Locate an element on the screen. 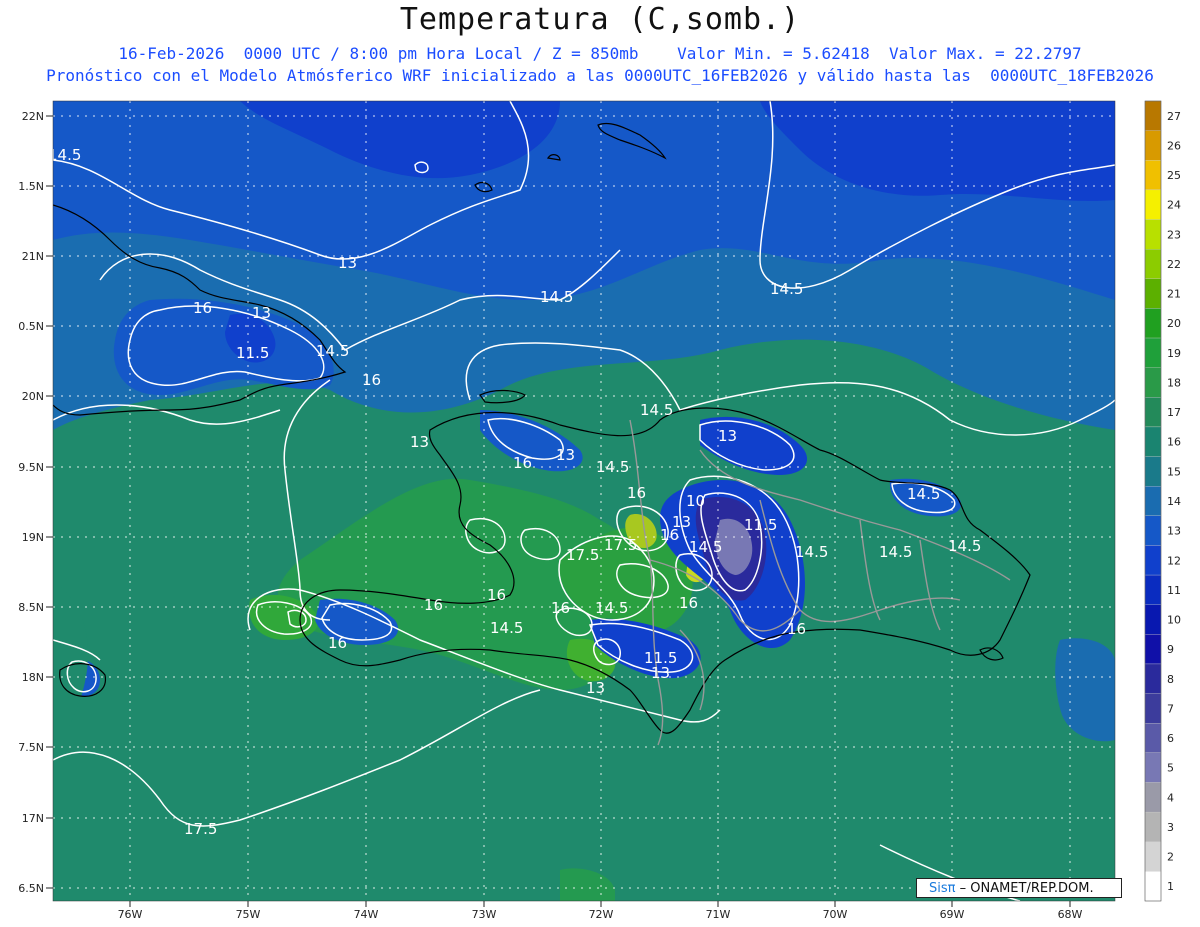  lon-tick-label: 74W is located at coordinates (366, 914).